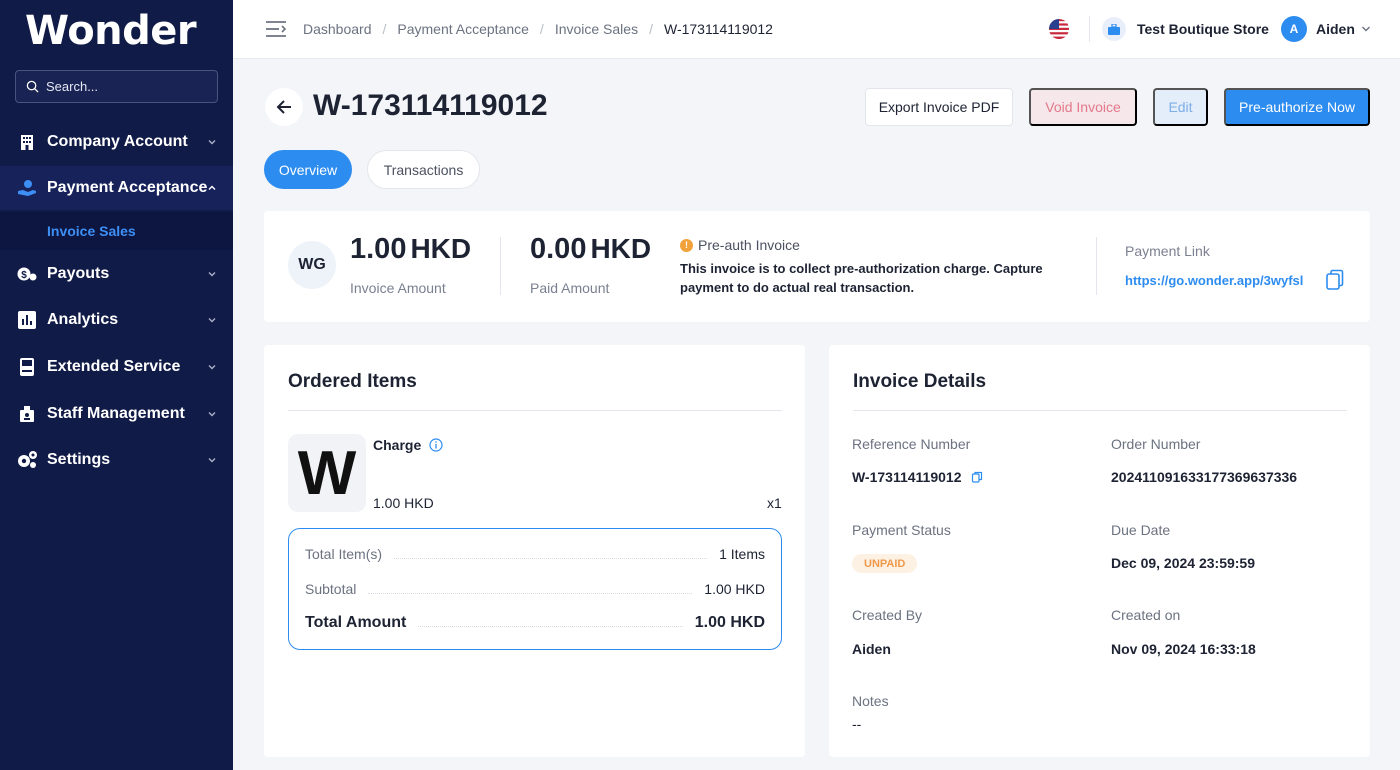  I want to click on order-number-value: 20241109163317736963733​6, so click(1204, 477).